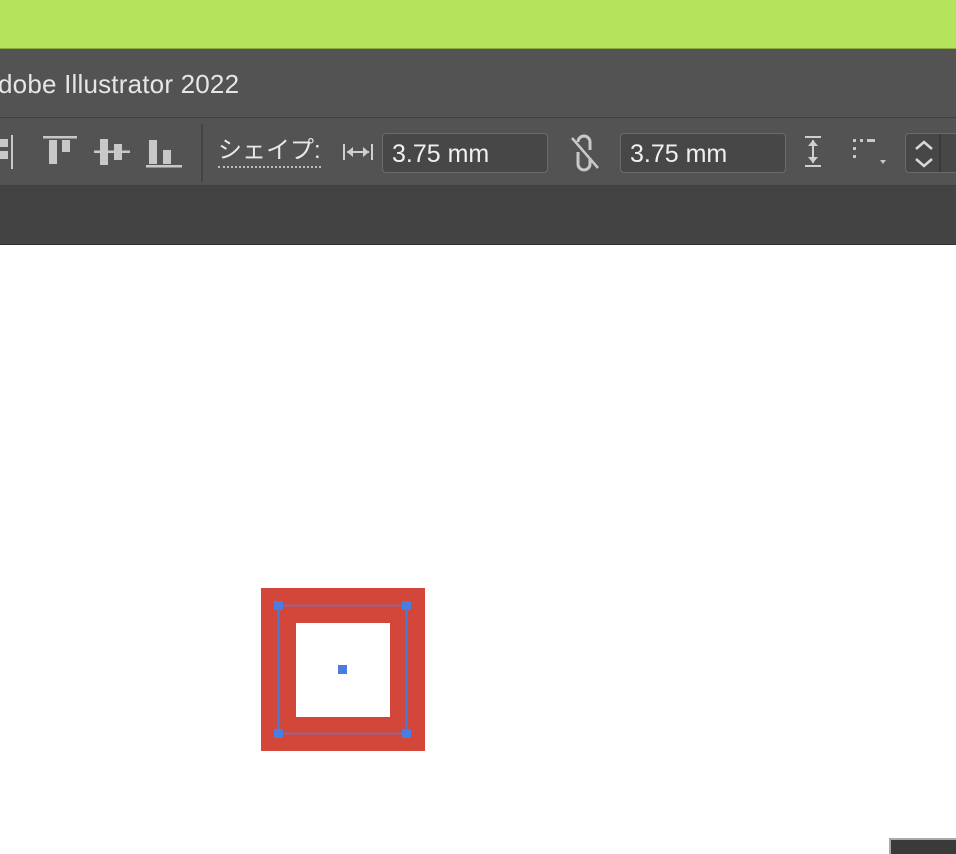 This screenshot has height=854, width=956. I want to click on align-top-icon, so click(60, 152).